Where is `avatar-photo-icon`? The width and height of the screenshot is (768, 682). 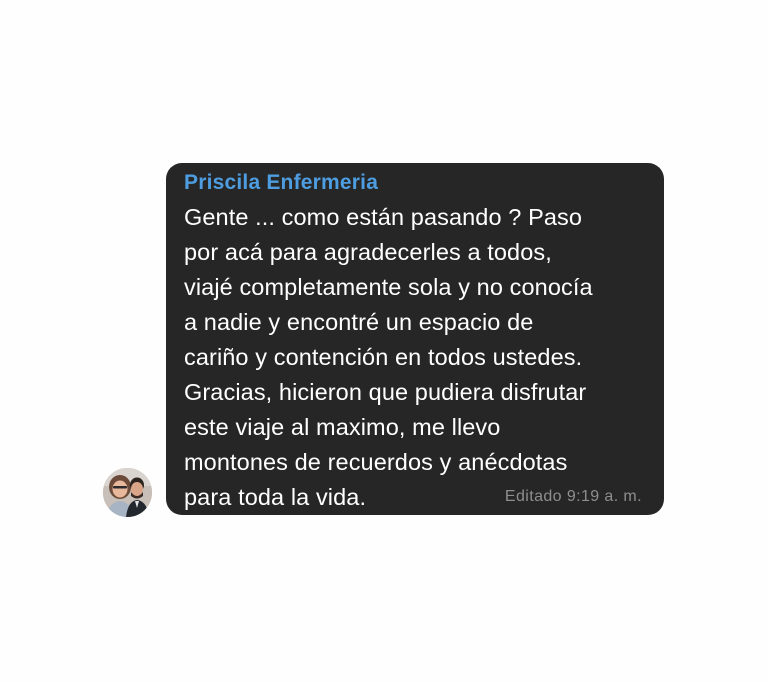
avatar-photo-icon is located at coordinates (127, 492).